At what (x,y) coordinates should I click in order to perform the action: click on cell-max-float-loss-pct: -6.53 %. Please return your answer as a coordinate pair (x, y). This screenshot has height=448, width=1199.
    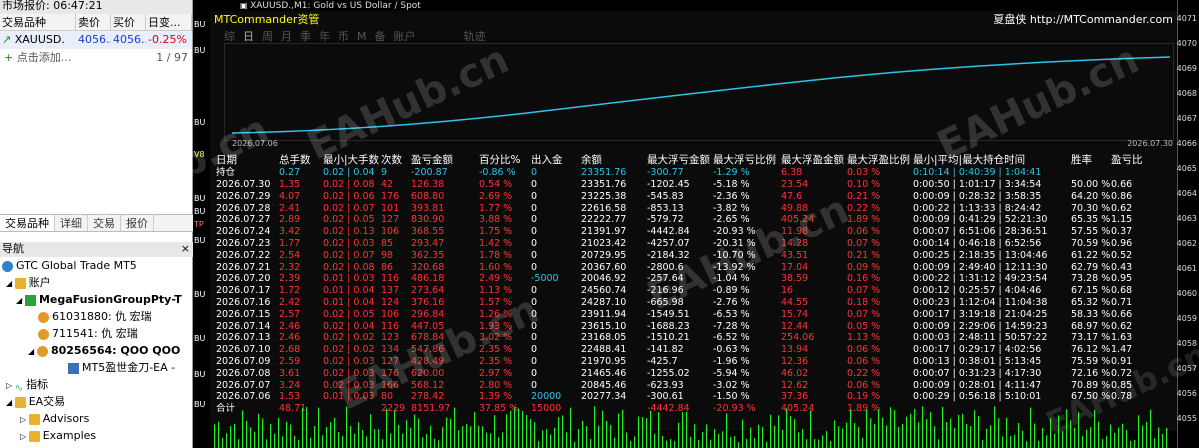
    Looking at the image, I should click on (731, 314).